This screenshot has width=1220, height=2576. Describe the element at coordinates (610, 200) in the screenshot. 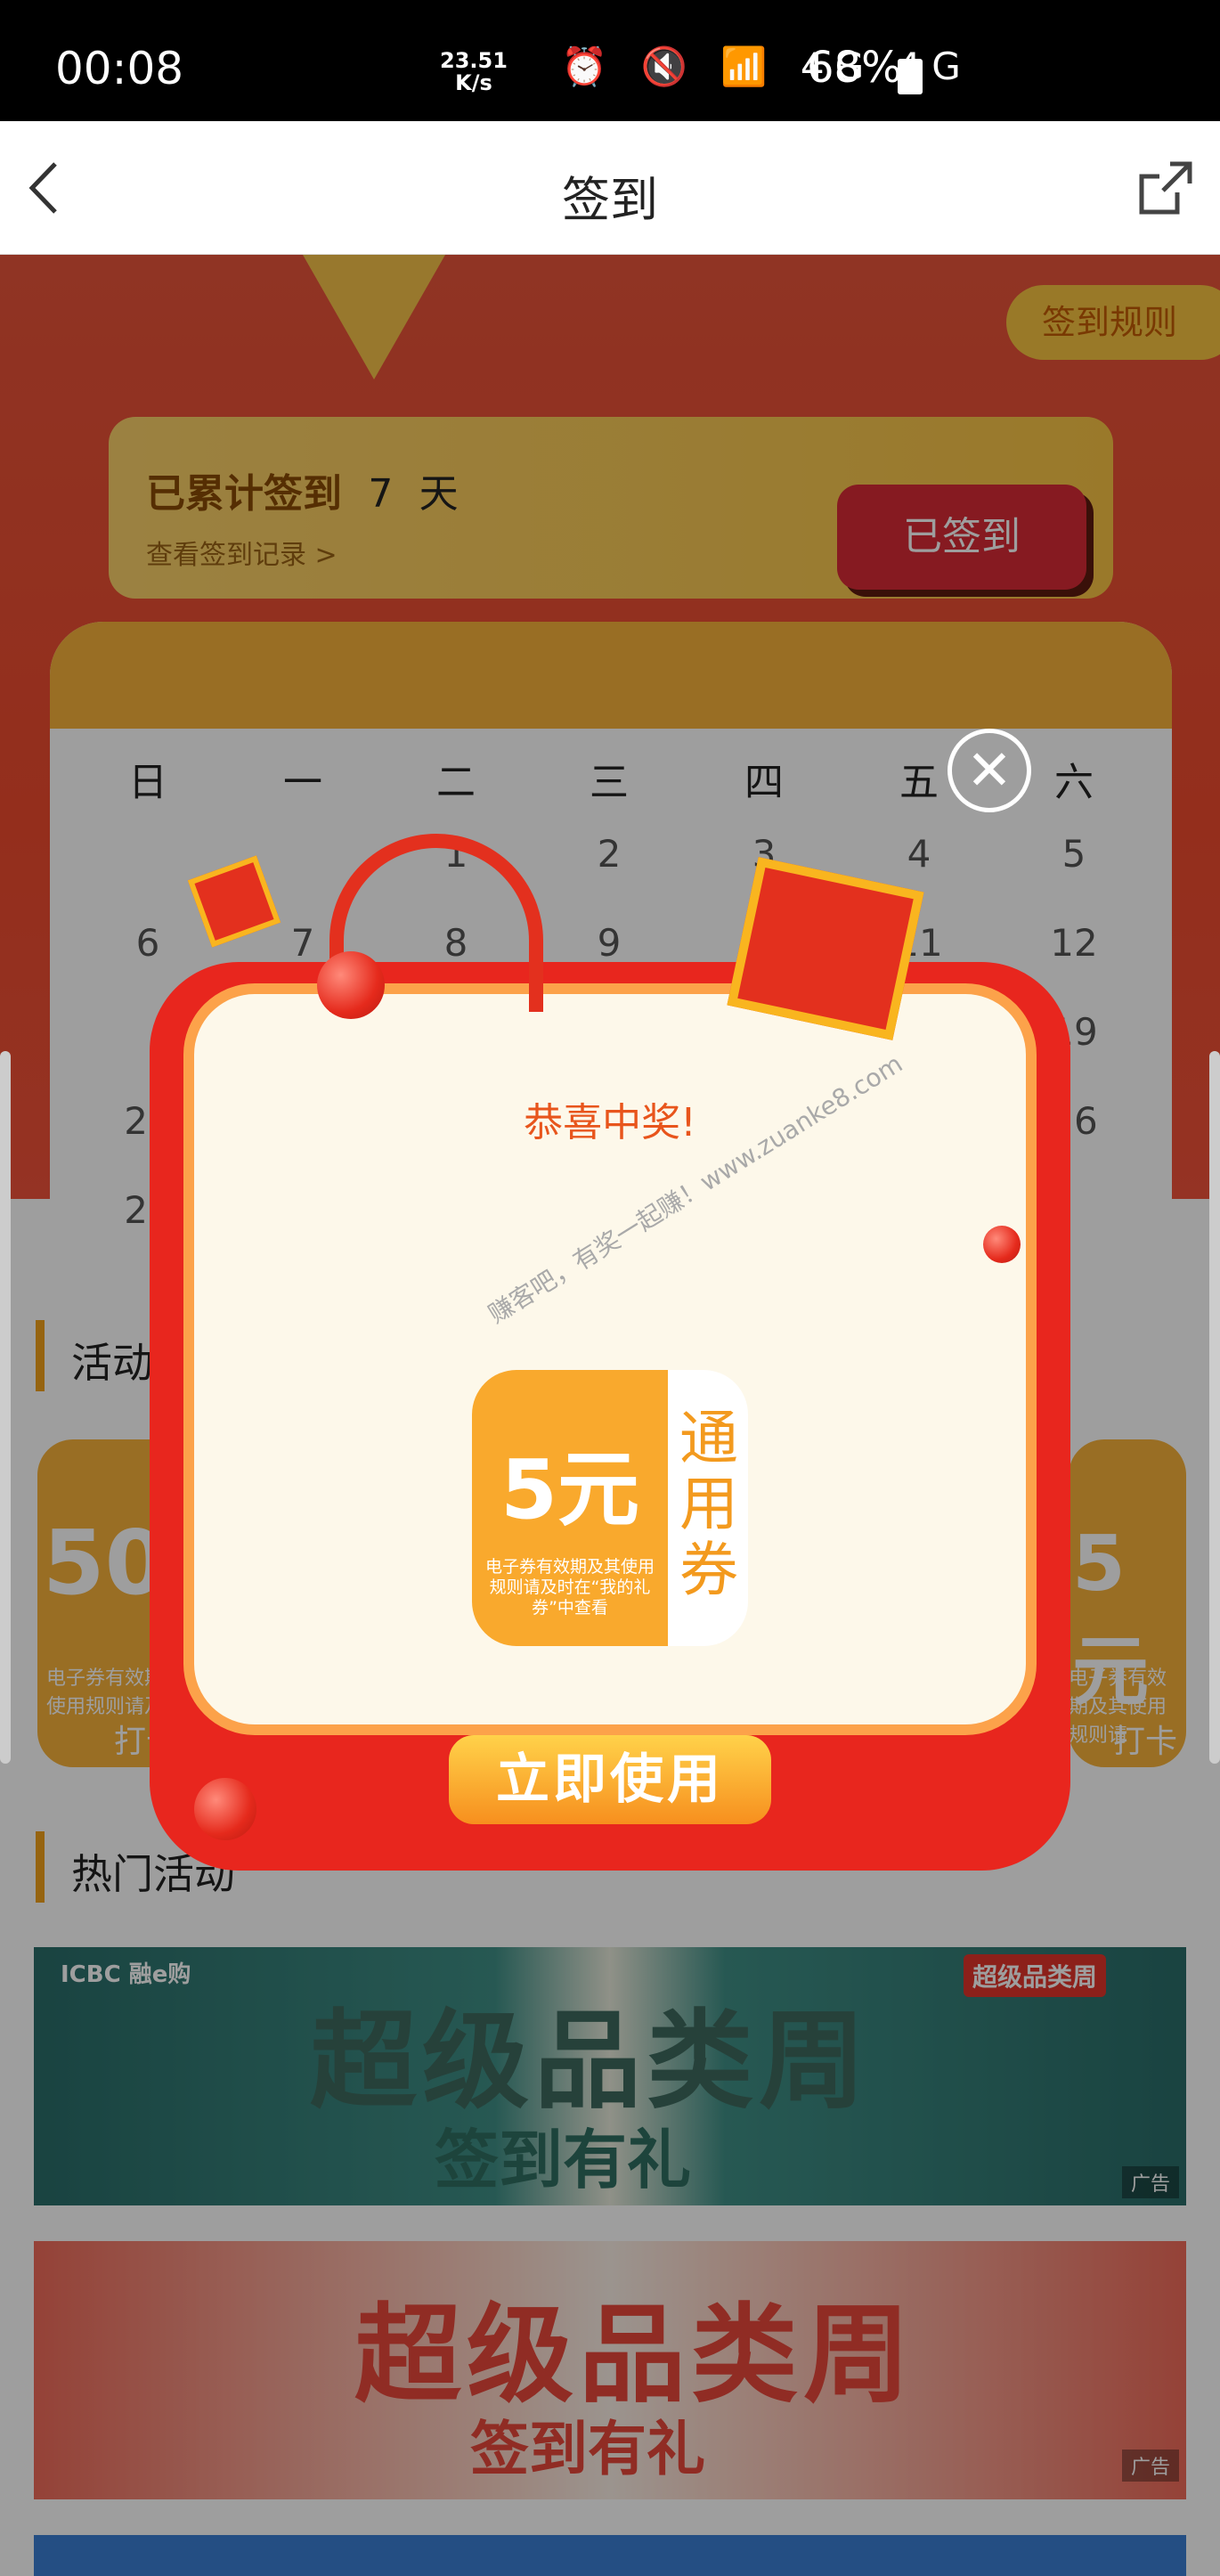

I see `page-title: 签到` at that location.